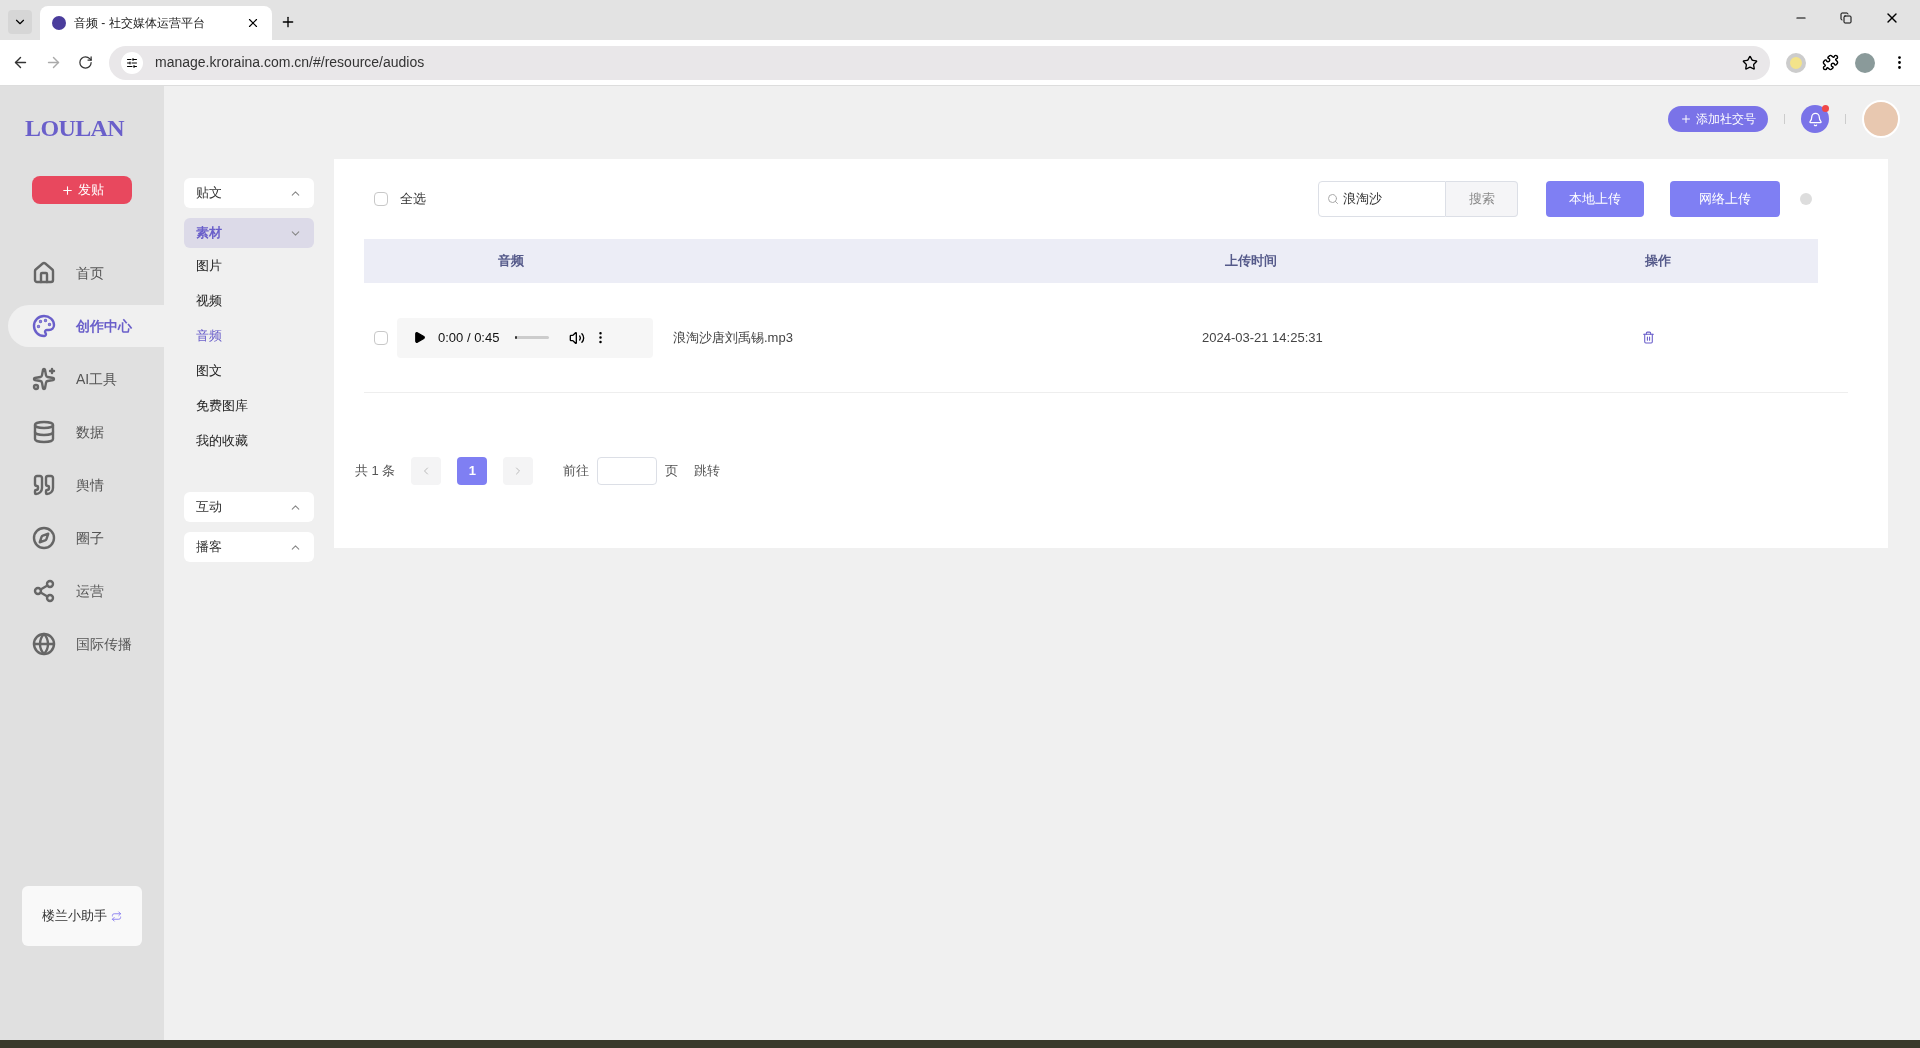 Image resolution: width=1920 pixels, height=1048 pixels. What do you see at coordinates (1725, 199) in the screenshot?
I see `upload-button: 网络上传` at bounding box center [1725, 199].